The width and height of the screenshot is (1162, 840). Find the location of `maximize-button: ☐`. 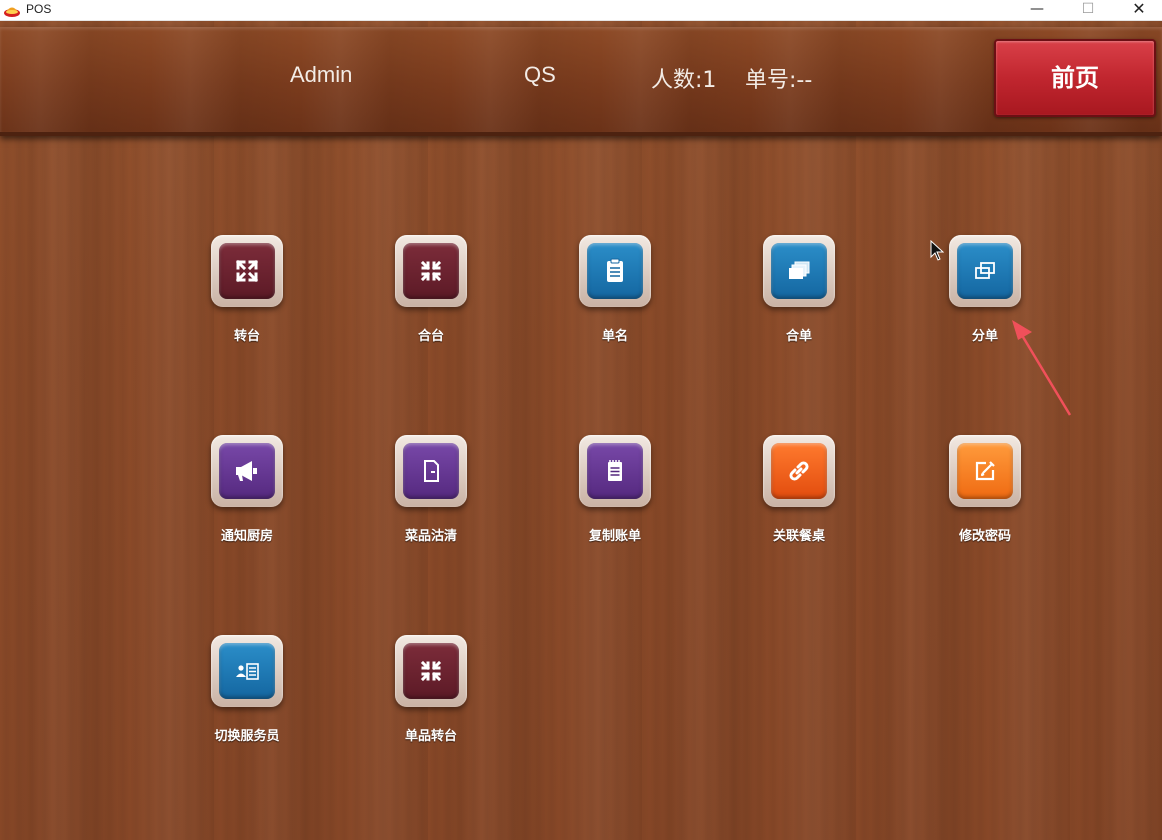

maximize-button: ☐ is located at coordinates (1088, 10).